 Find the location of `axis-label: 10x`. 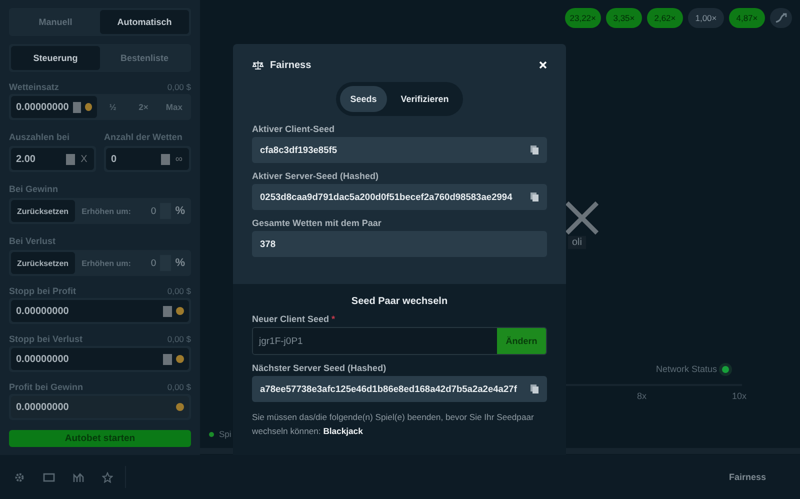

axis-label: 10x is located at coordinates (739, 396).